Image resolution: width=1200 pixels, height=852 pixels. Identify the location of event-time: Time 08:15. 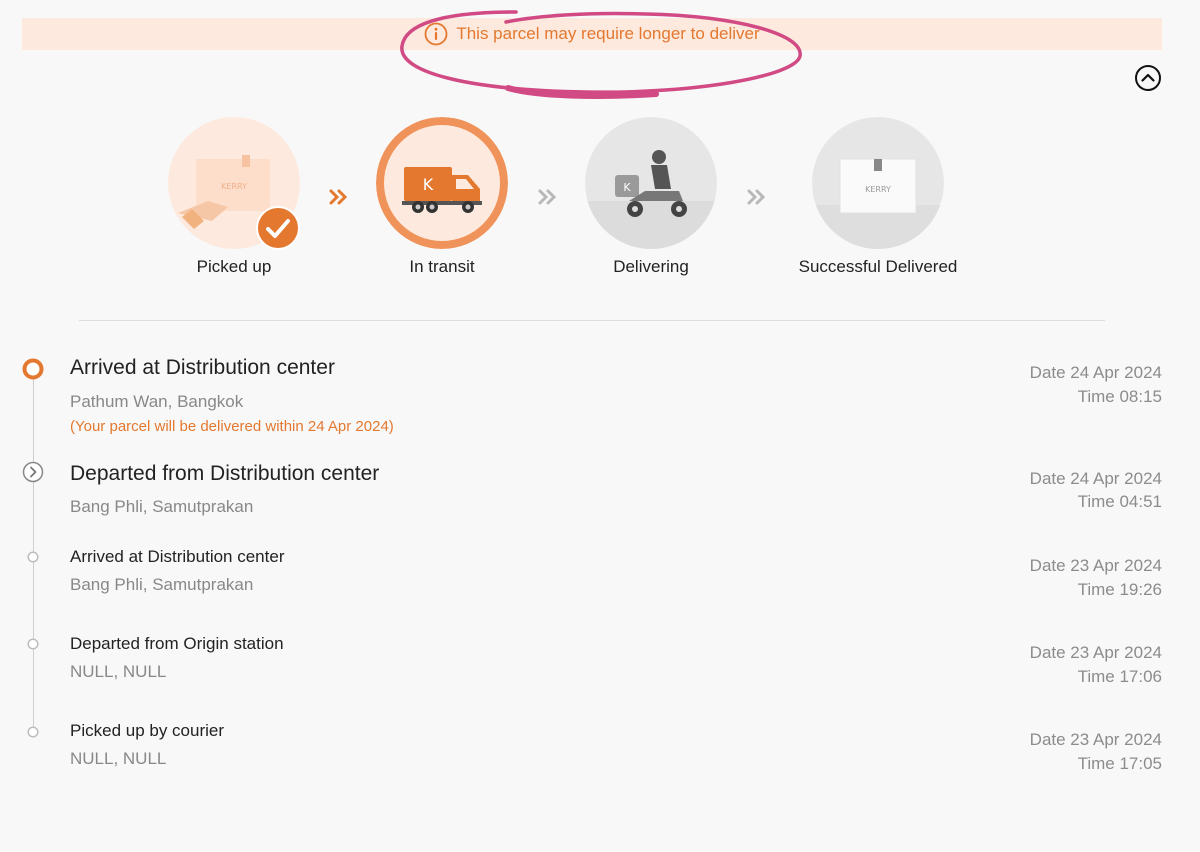
(1119, 396).